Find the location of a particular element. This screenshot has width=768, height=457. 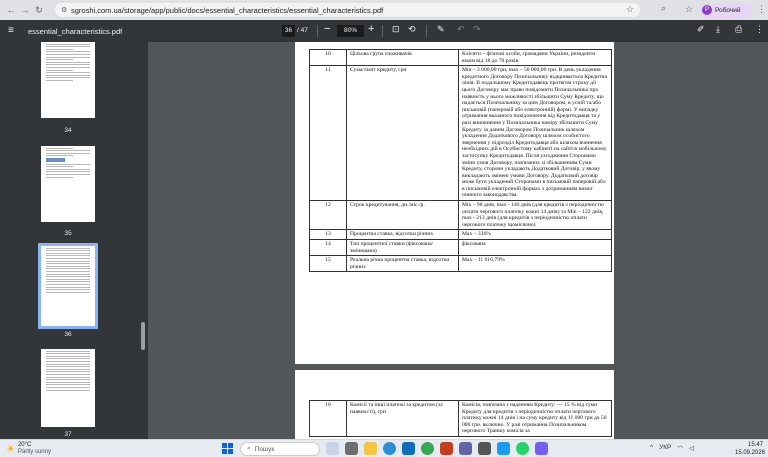

row-number: 15 is located at coordinates (328, 264).